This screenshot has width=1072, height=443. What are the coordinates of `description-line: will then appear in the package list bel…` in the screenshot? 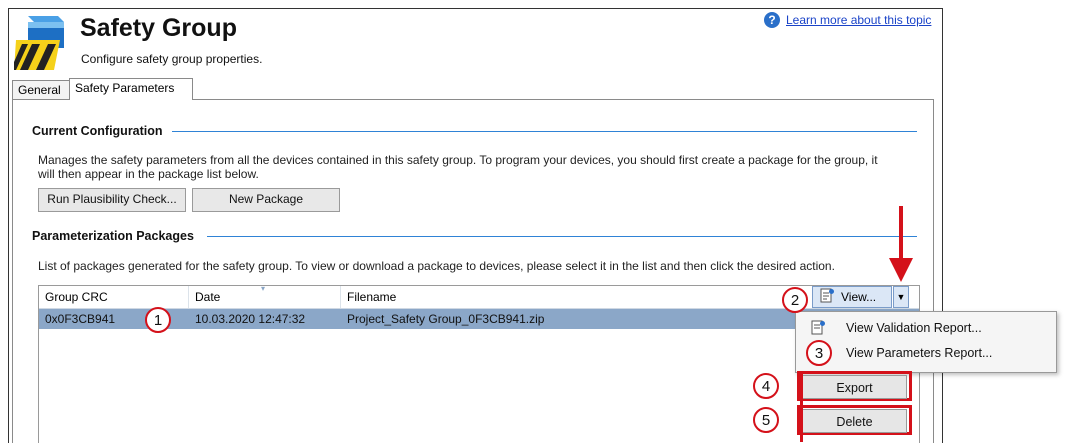 It's located at (148, 174).